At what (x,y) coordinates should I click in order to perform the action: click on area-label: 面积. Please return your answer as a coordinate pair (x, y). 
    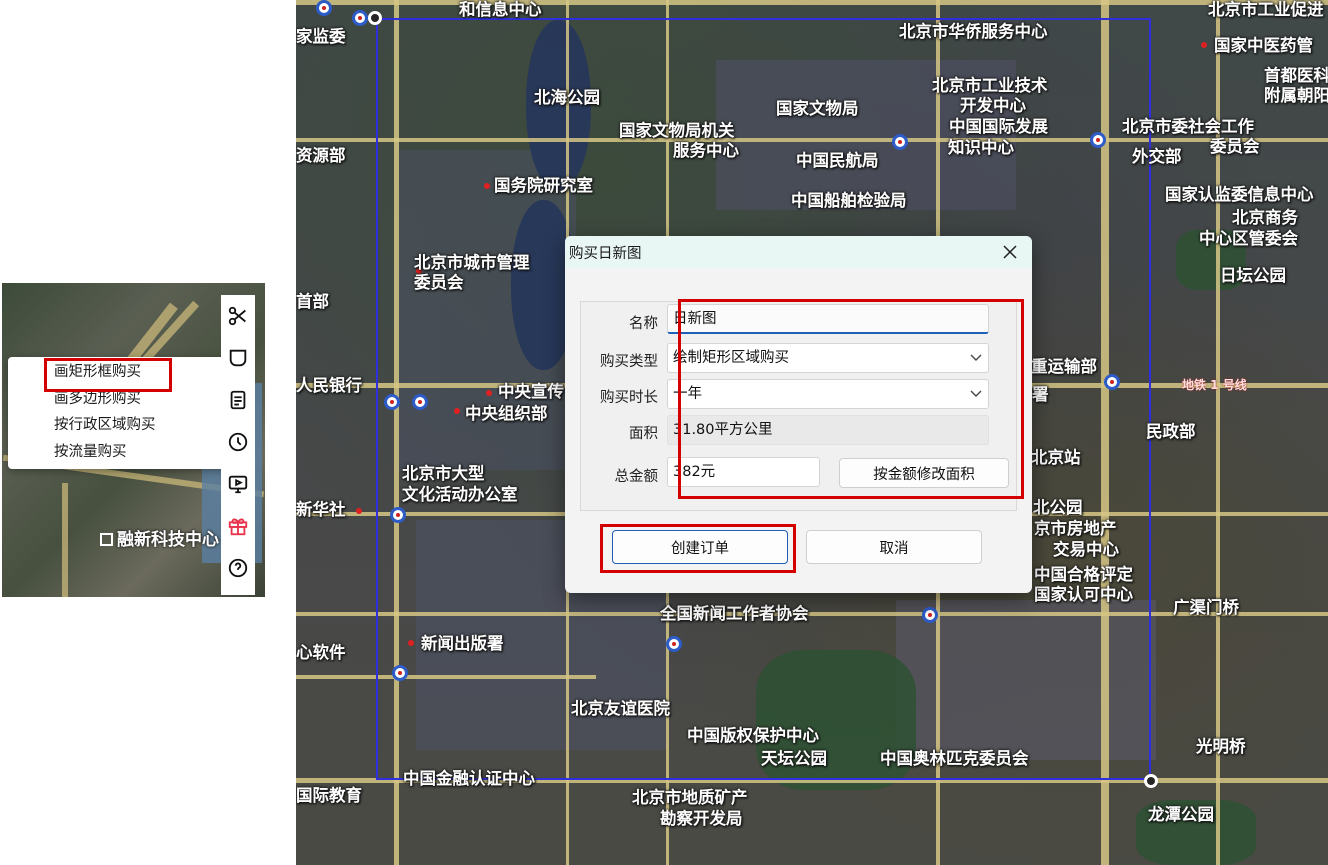
    Looking at the image, I should click on (643, 434).